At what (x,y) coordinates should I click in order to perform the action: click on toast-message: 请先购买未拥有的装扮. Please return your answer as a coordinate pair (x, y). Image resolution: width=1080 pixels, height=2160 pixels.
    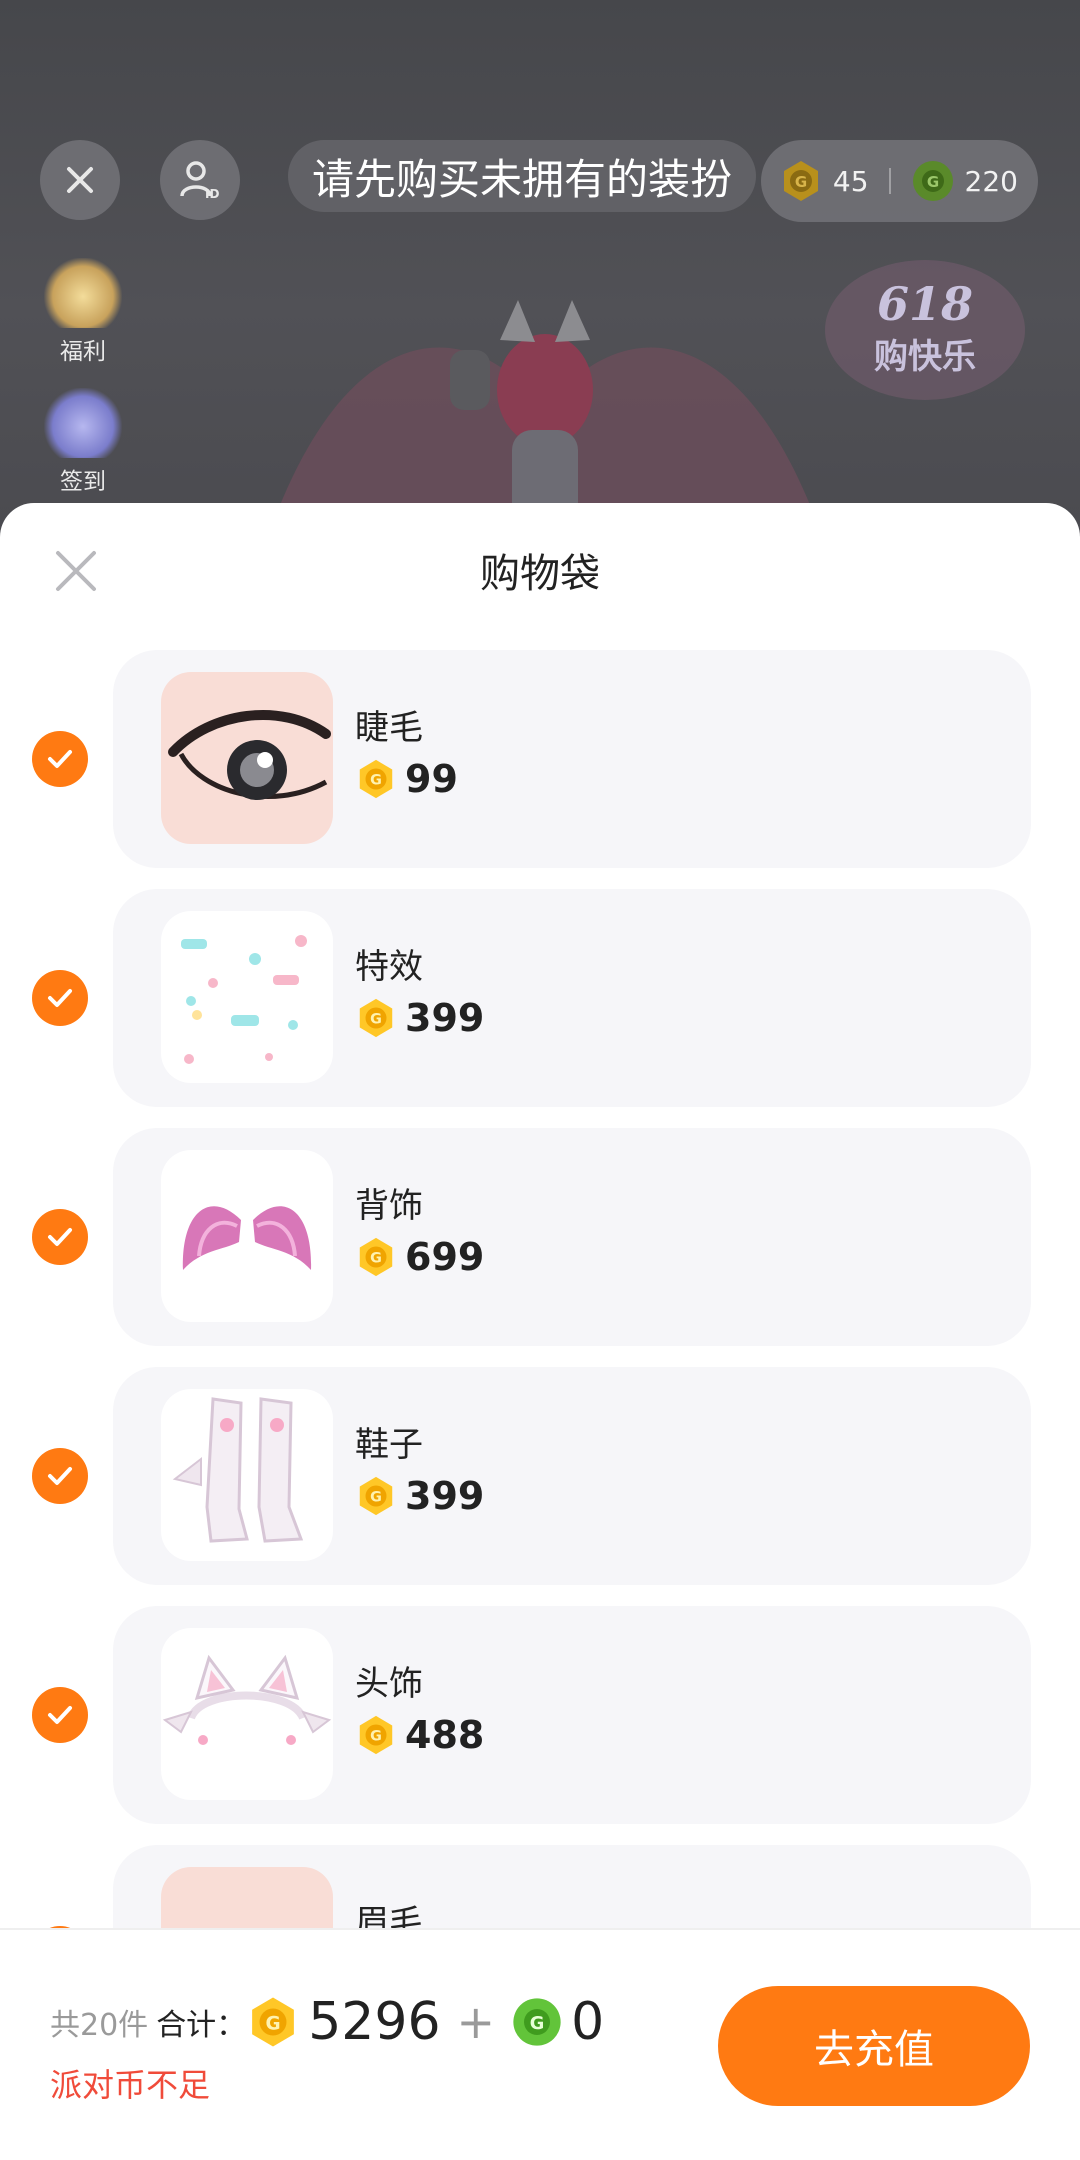
    Looking at the image, I should click on (522, 176).